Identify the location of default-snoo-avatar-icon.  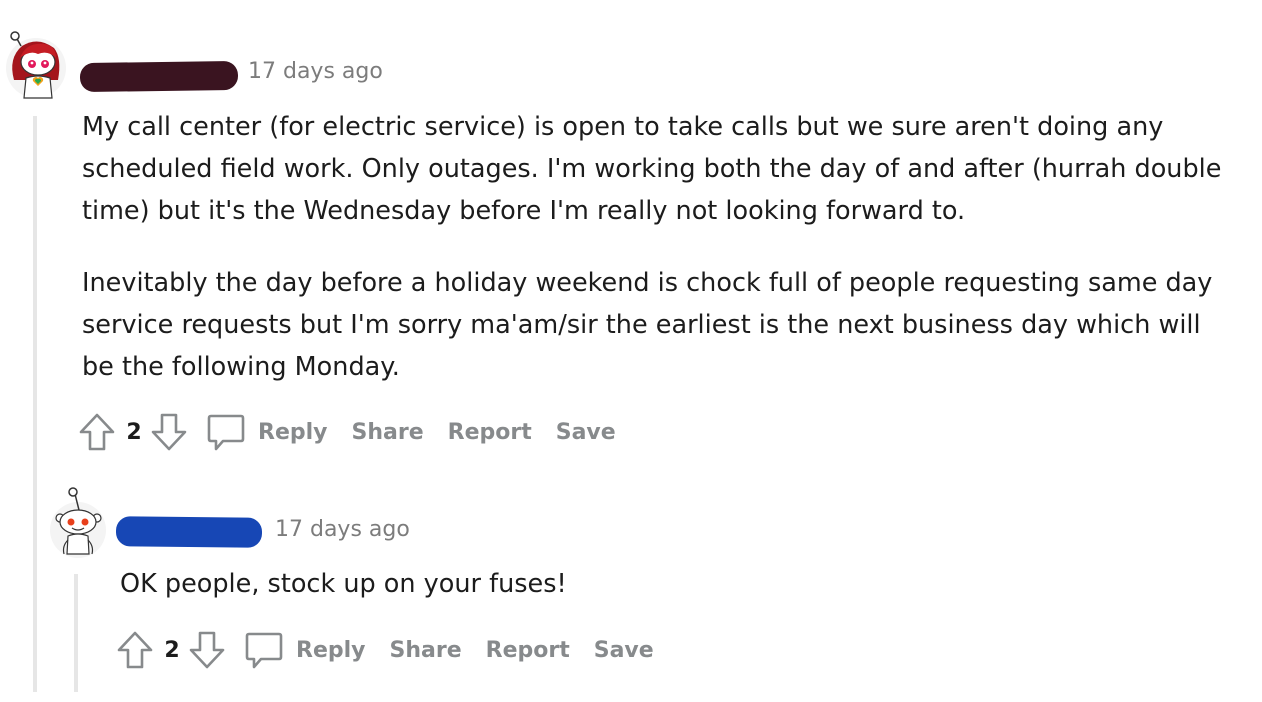
(78, 522).